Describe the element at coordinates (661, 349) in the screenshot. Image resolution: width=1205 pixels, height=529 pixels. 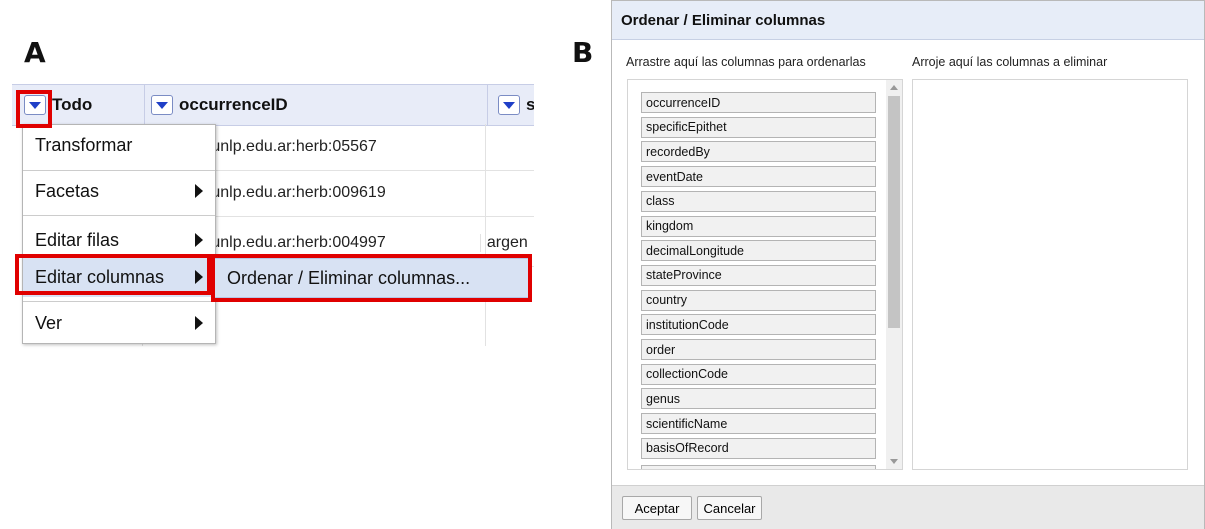
I see `column-chip-label: order` at that location.